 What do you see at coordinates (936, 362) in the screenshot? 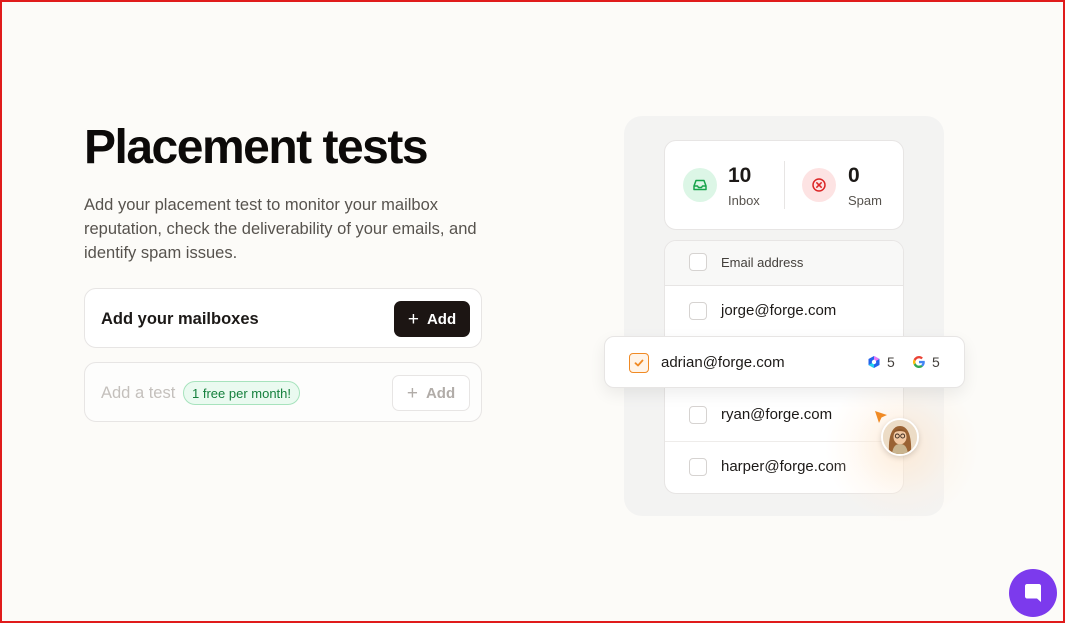
I see `google-count: 5` at bounding box center [936, 362].